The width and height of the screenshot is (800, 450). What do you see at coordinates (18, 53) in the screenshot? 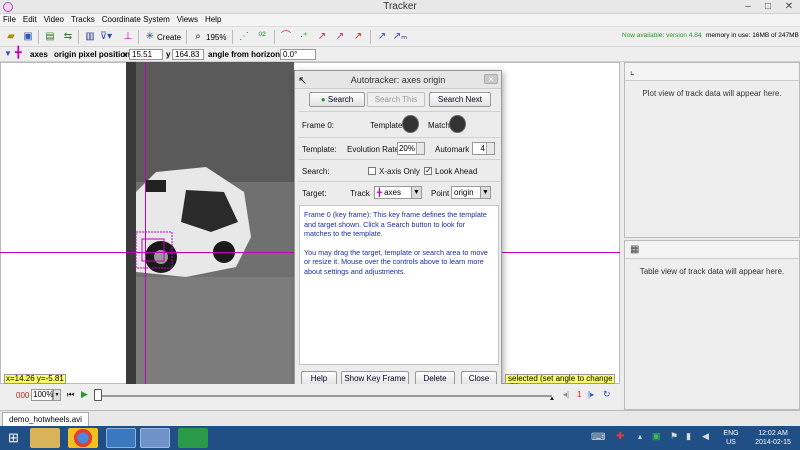
I see `axes-icon: ╋` at bounding box center [18, 53].